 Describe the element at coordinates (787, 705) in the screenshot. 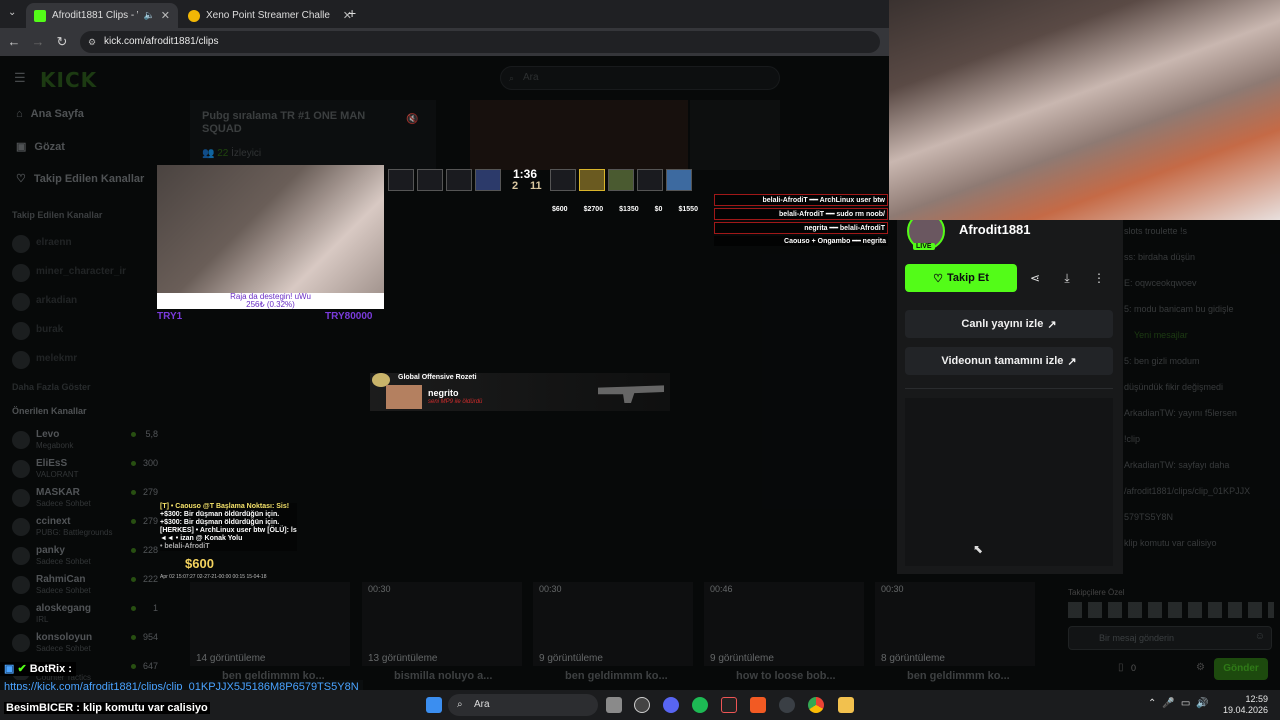

I see `steam-icon` at that location.